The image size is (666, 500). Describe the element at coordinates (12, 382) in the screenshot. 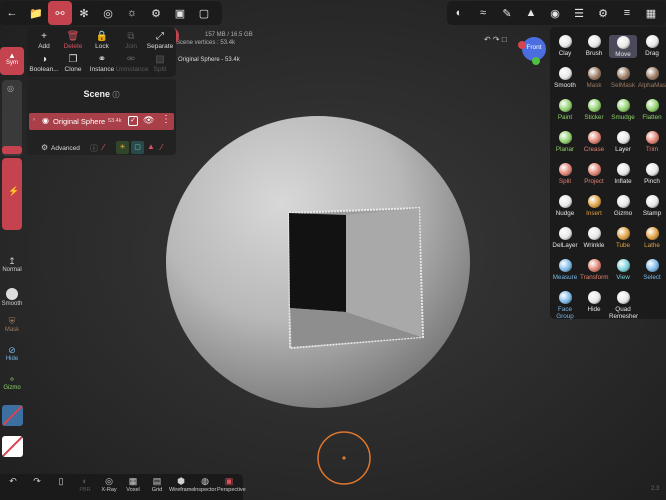

I see `gizmo-button: ⚬ Gizmo` at that location.